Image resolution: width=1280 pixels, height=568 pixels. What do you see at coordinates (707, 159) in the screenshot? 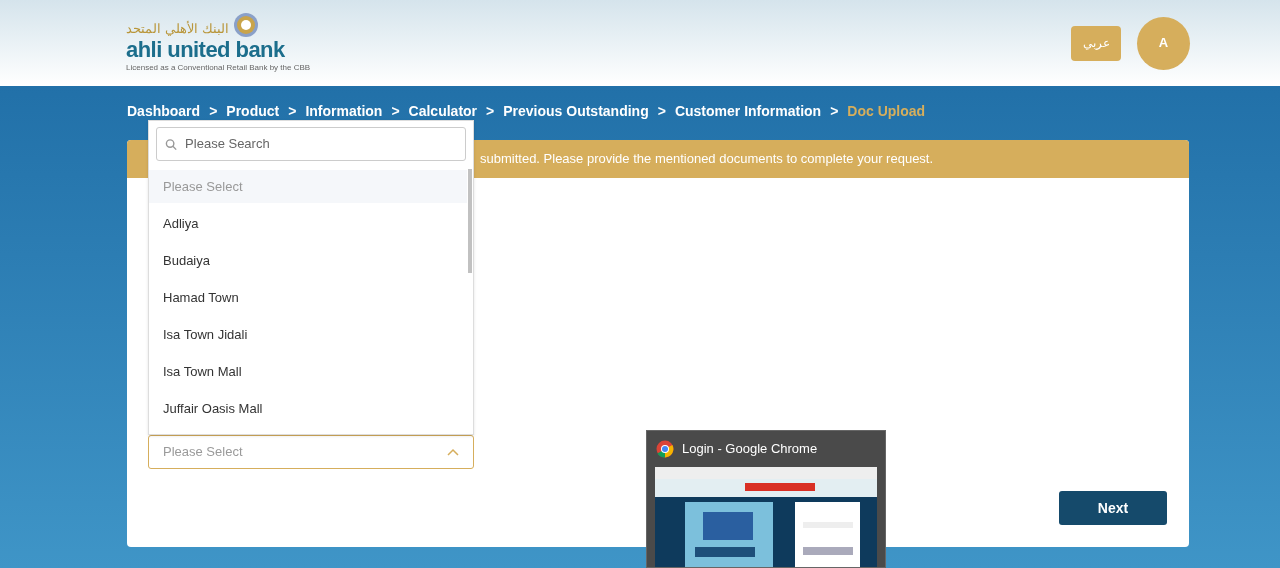
I see `notice-text: submitted. Please provide the mentioned documents to complete your request.` at bounding box center [707, 159].